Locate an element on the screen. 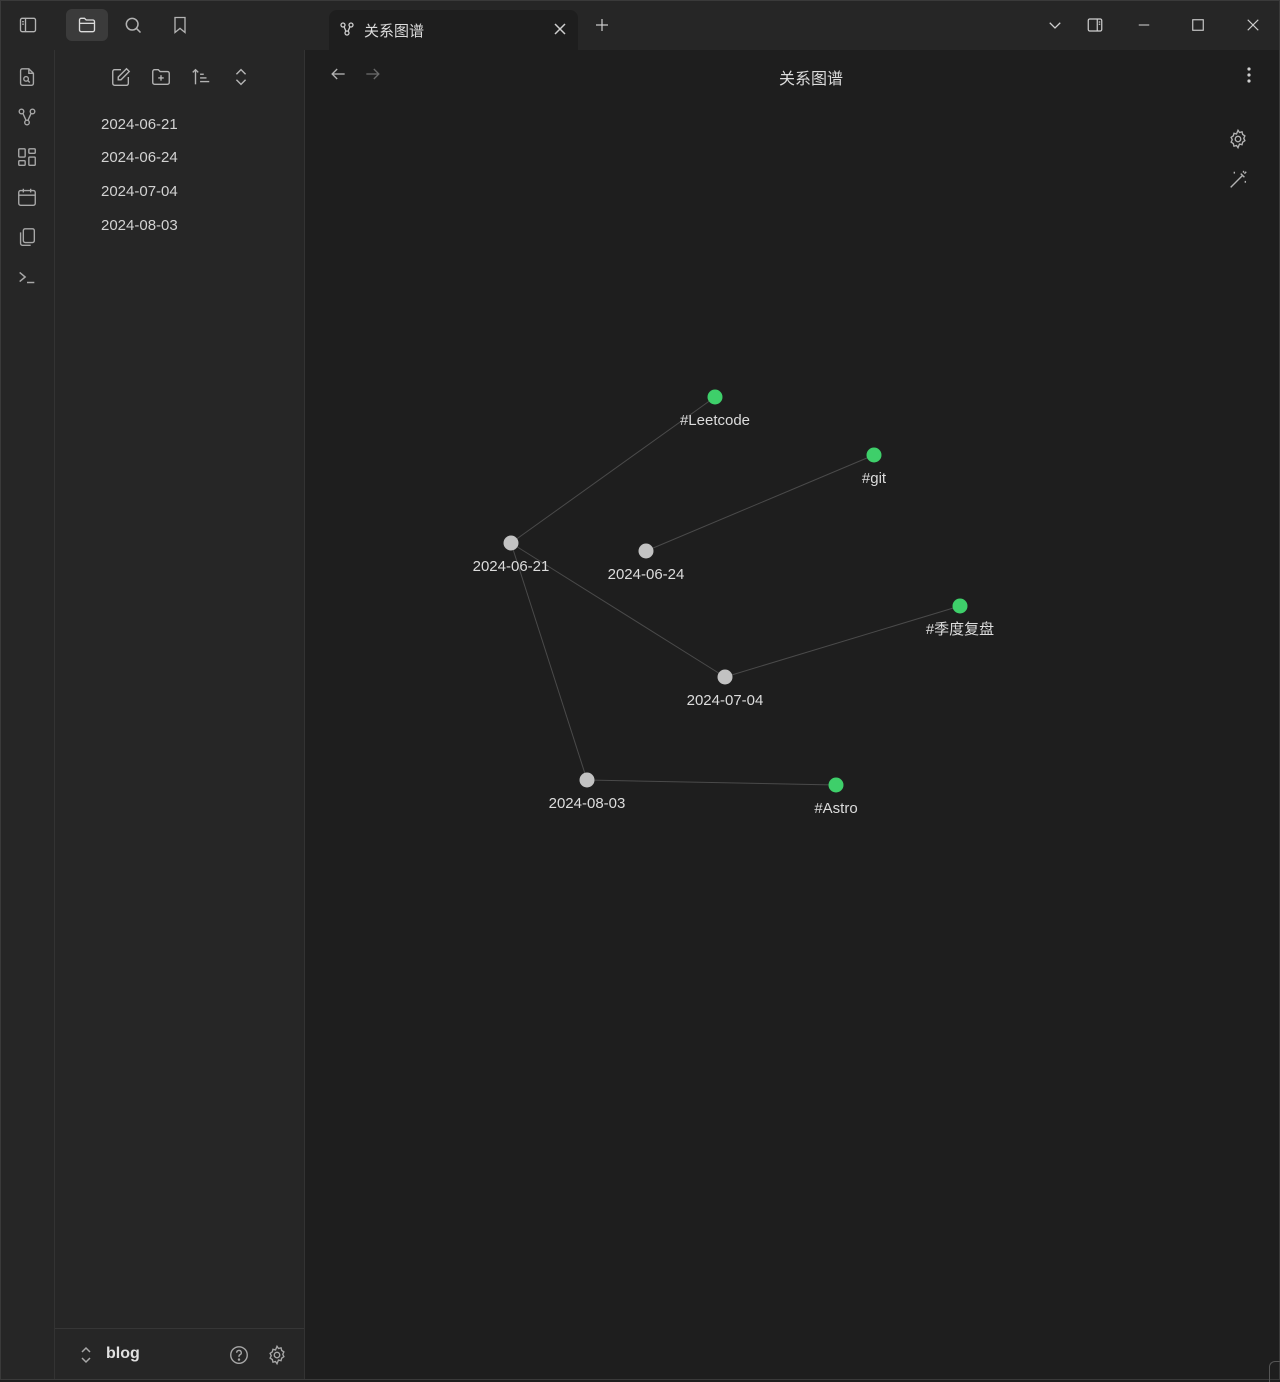 The width and height of the screenshot is (1280, 1382). file-item: 2024-06-24 is located at coordinates (139, 158).